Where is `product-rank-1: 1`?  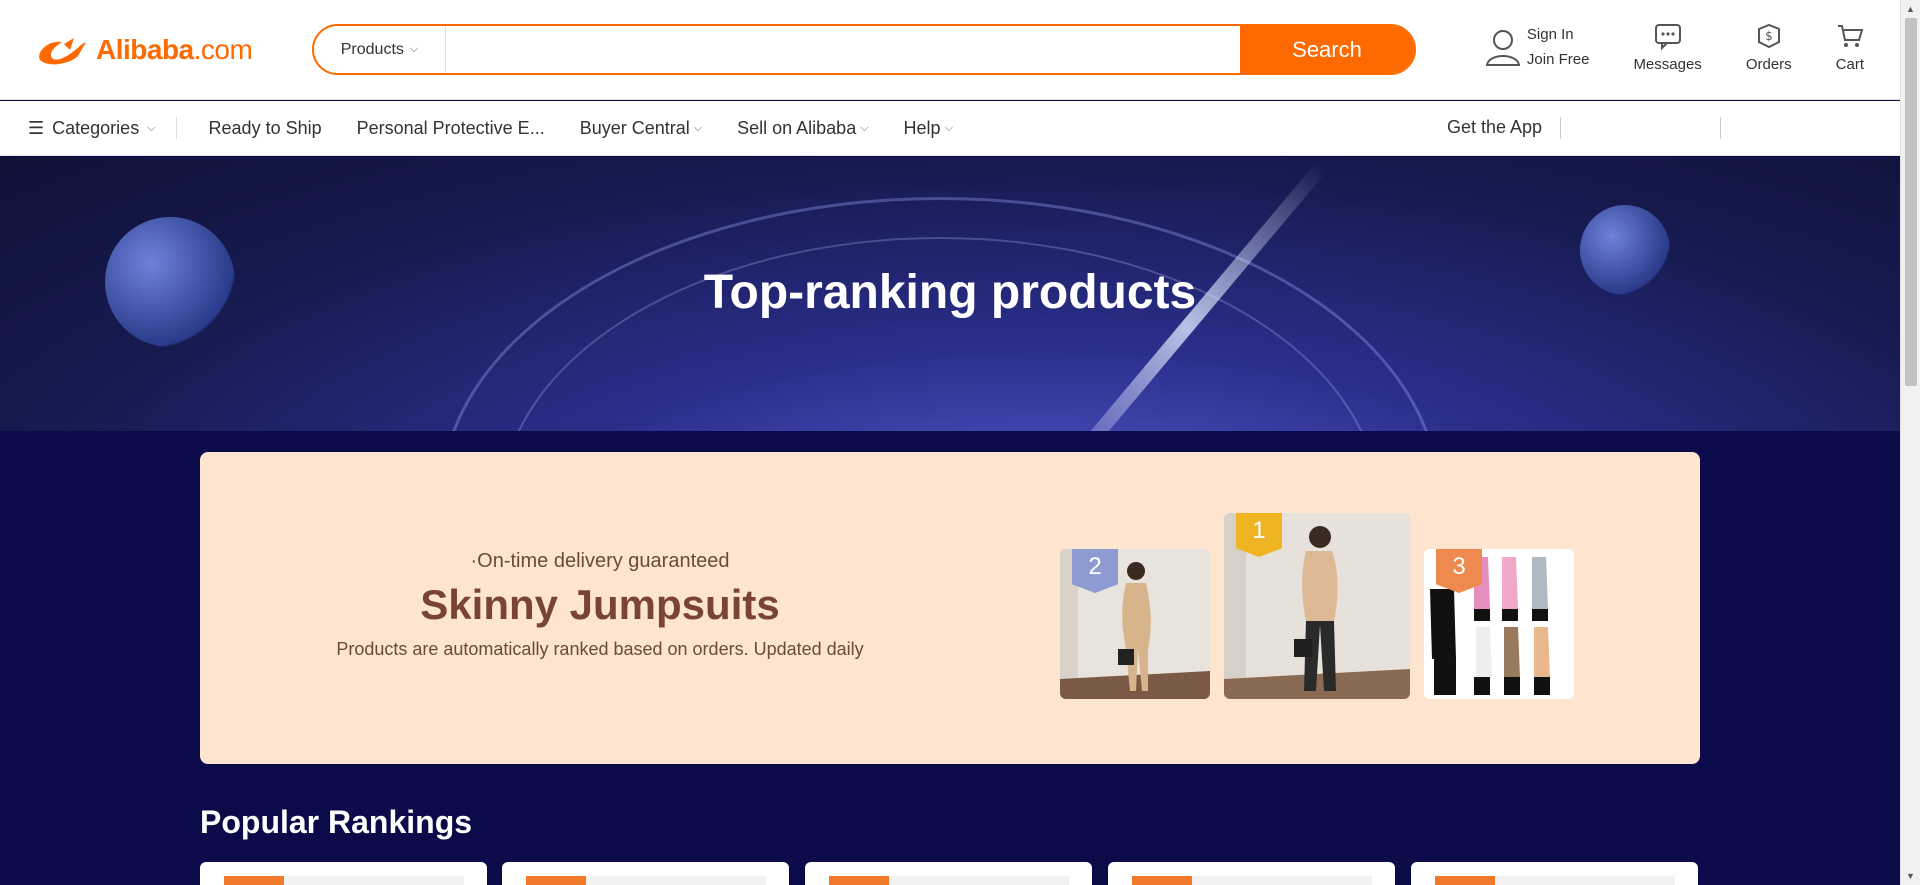 product-rank-1: 1 is located at coordinates (1317, 606).